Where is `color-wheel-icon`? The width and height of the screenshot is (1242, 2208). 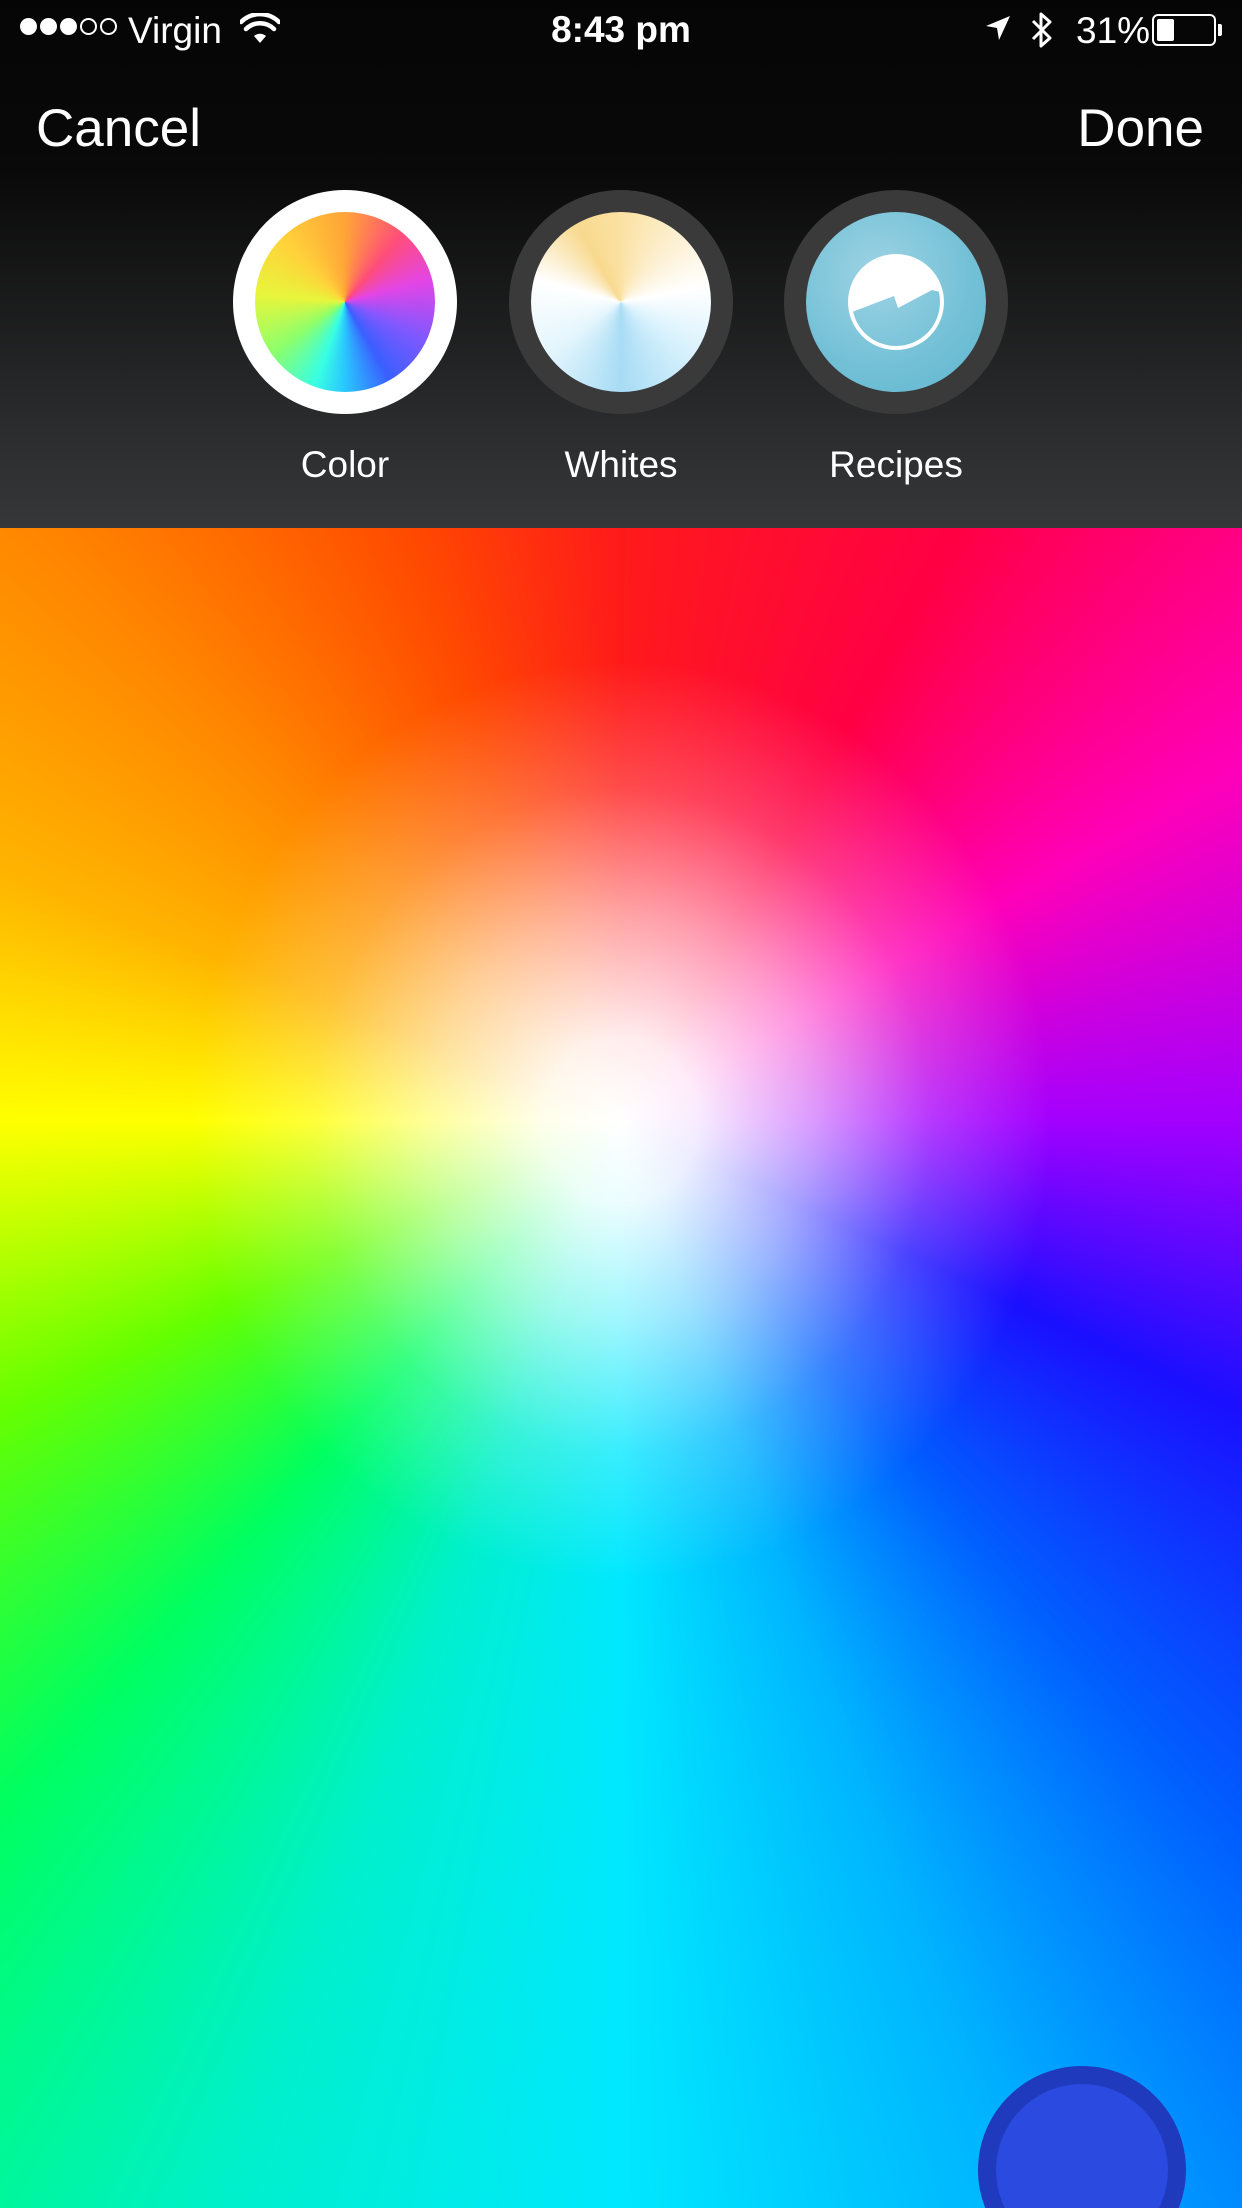 color-wheel-icon is located at coordinates (345, 302).